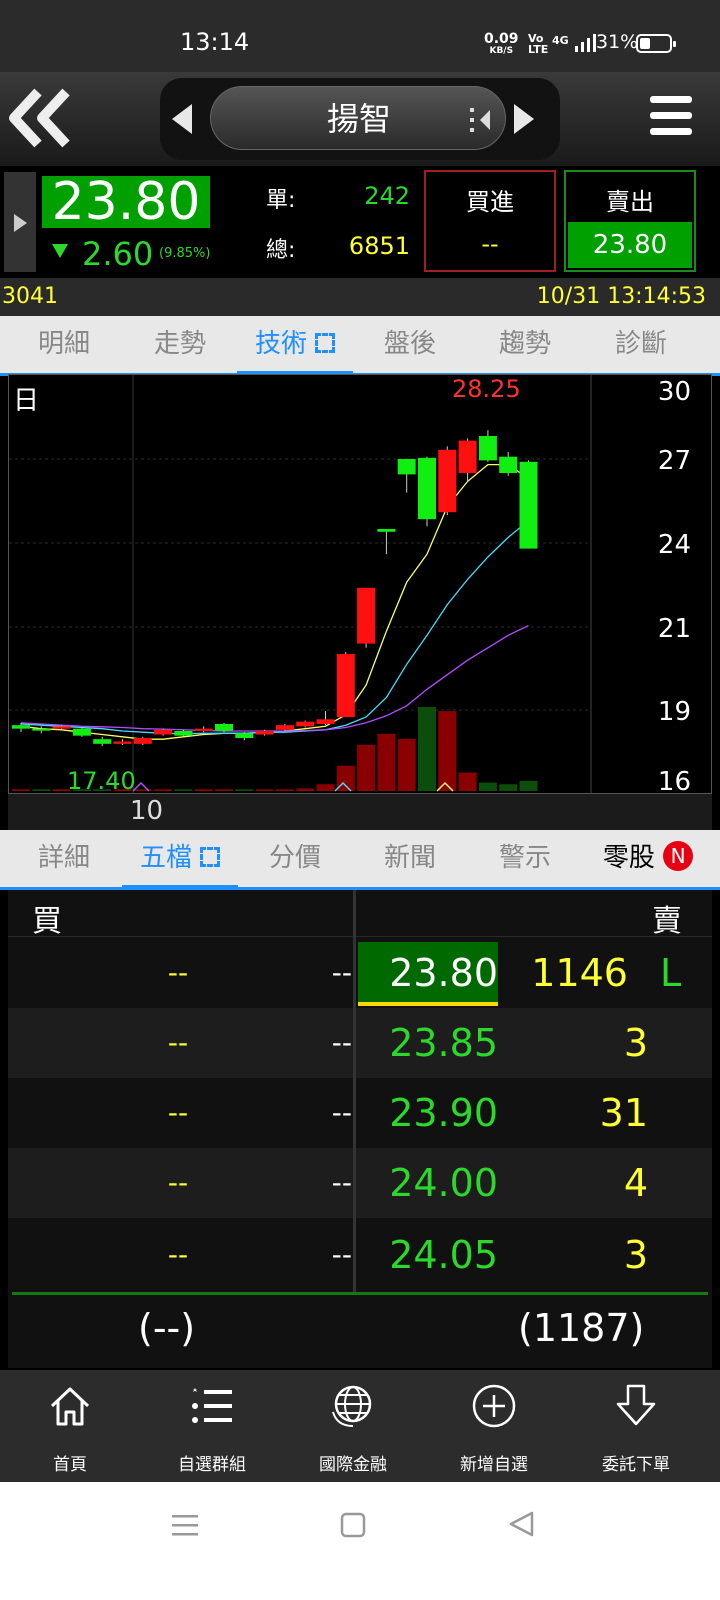  Describe the element at coordinates (524, 119) in the screenshot. I see `next-stock-button` at that location.